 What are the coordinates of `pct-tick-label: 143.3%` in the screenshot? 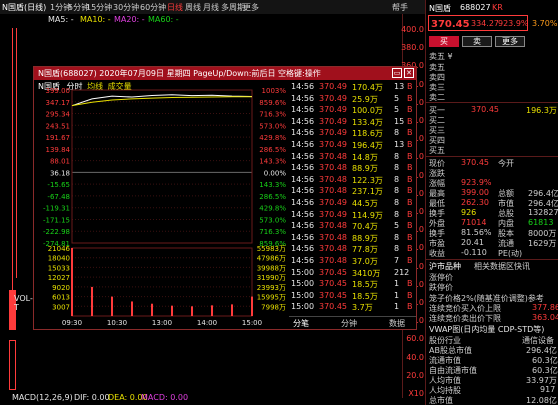 It's located at (272, 162).